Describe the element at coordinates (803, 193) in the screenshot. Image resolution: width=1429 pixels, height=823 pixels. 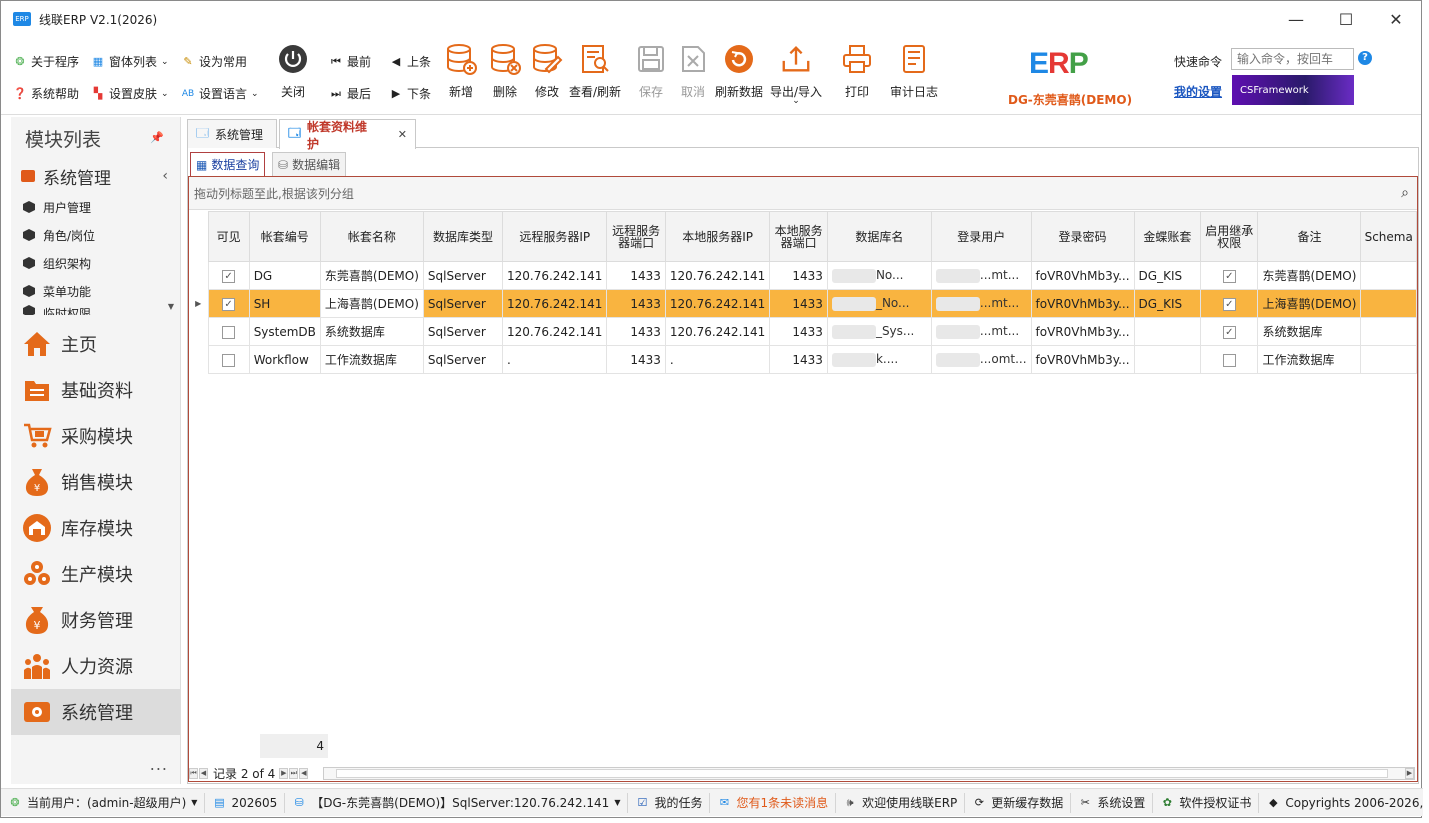
I see `group-by-panel: 拖动列标题至此,根据该列分组 ⌕` at that location.